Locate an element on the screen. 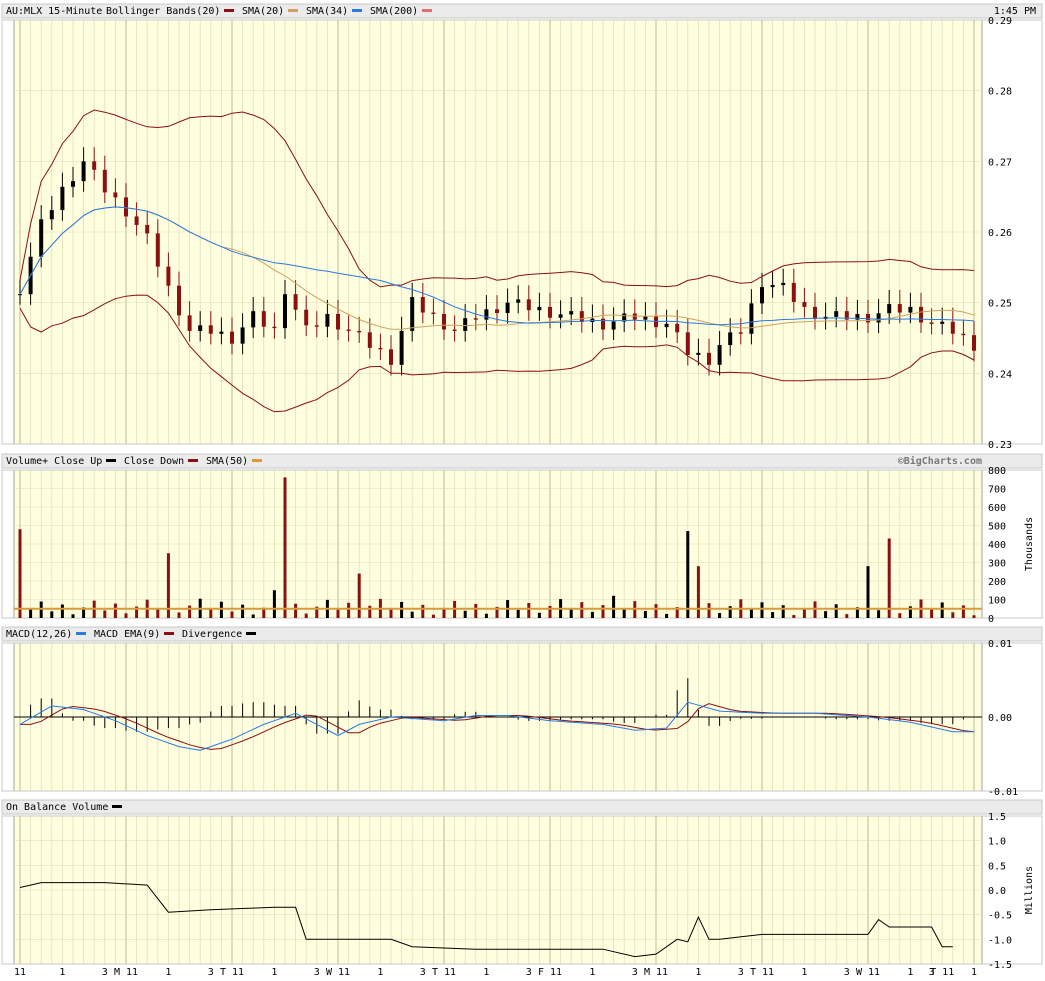 This screenshot has height=981, width=1045. y-tick-label: 500 is located at coordinates (997, 527).